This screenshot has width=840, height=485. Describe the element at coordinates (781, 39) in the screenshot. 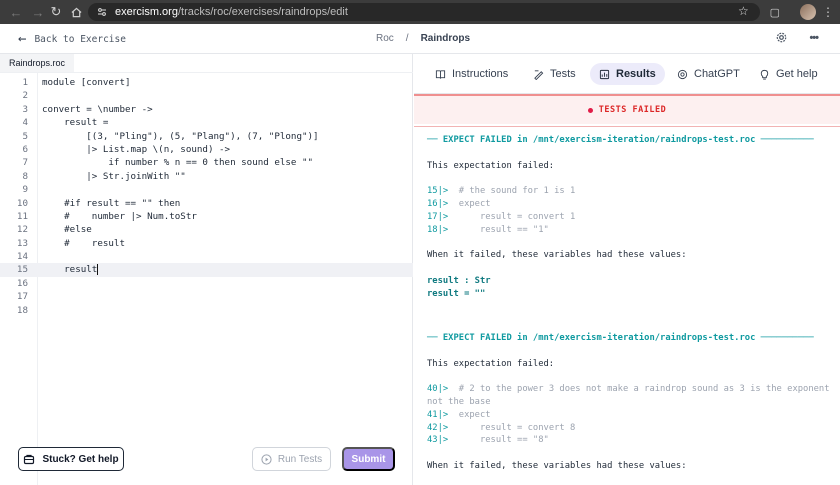

I see `settings-gear-icon` at that location.